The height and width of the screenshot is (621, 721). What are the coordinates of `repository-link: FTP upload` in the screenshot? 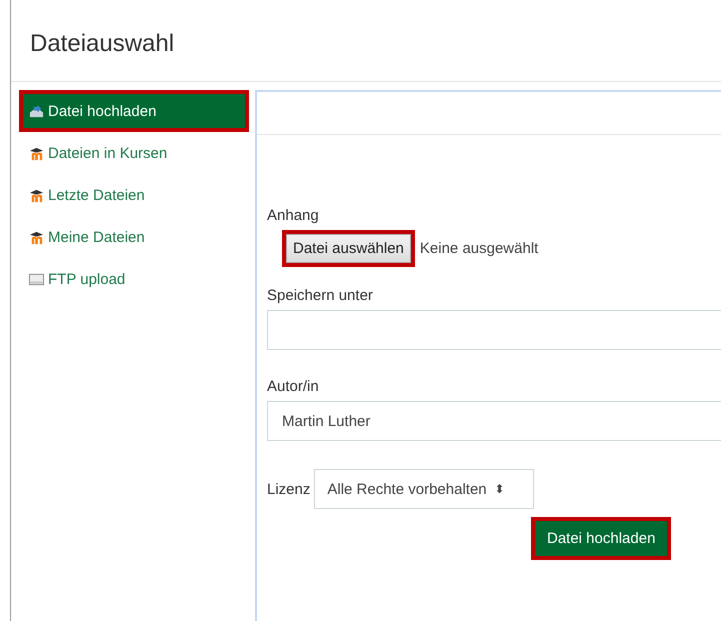 It's located at (134, 279).